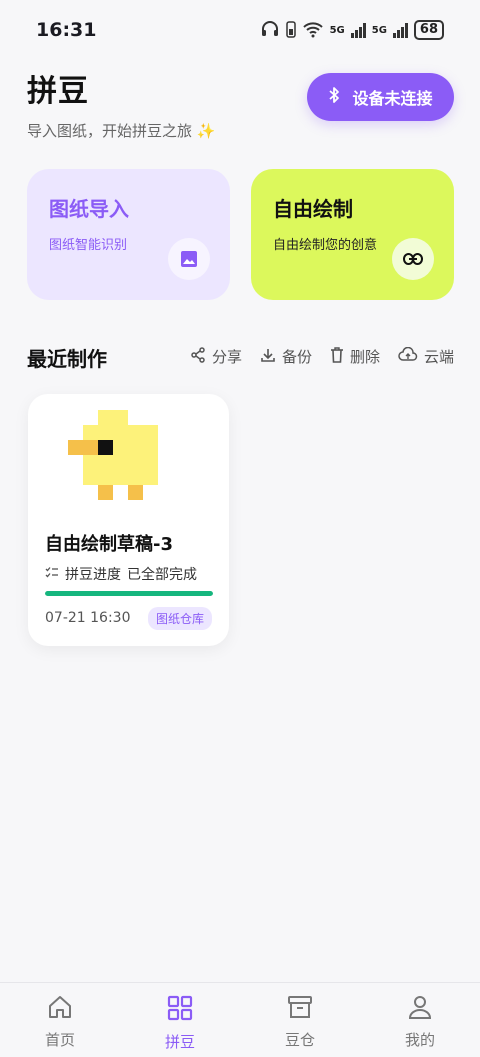 The image size is (480, 1057). Describe the element at coordinates (180, 618) in the screenshot. I see `work-source-tag: 图纸仓库` at that location.